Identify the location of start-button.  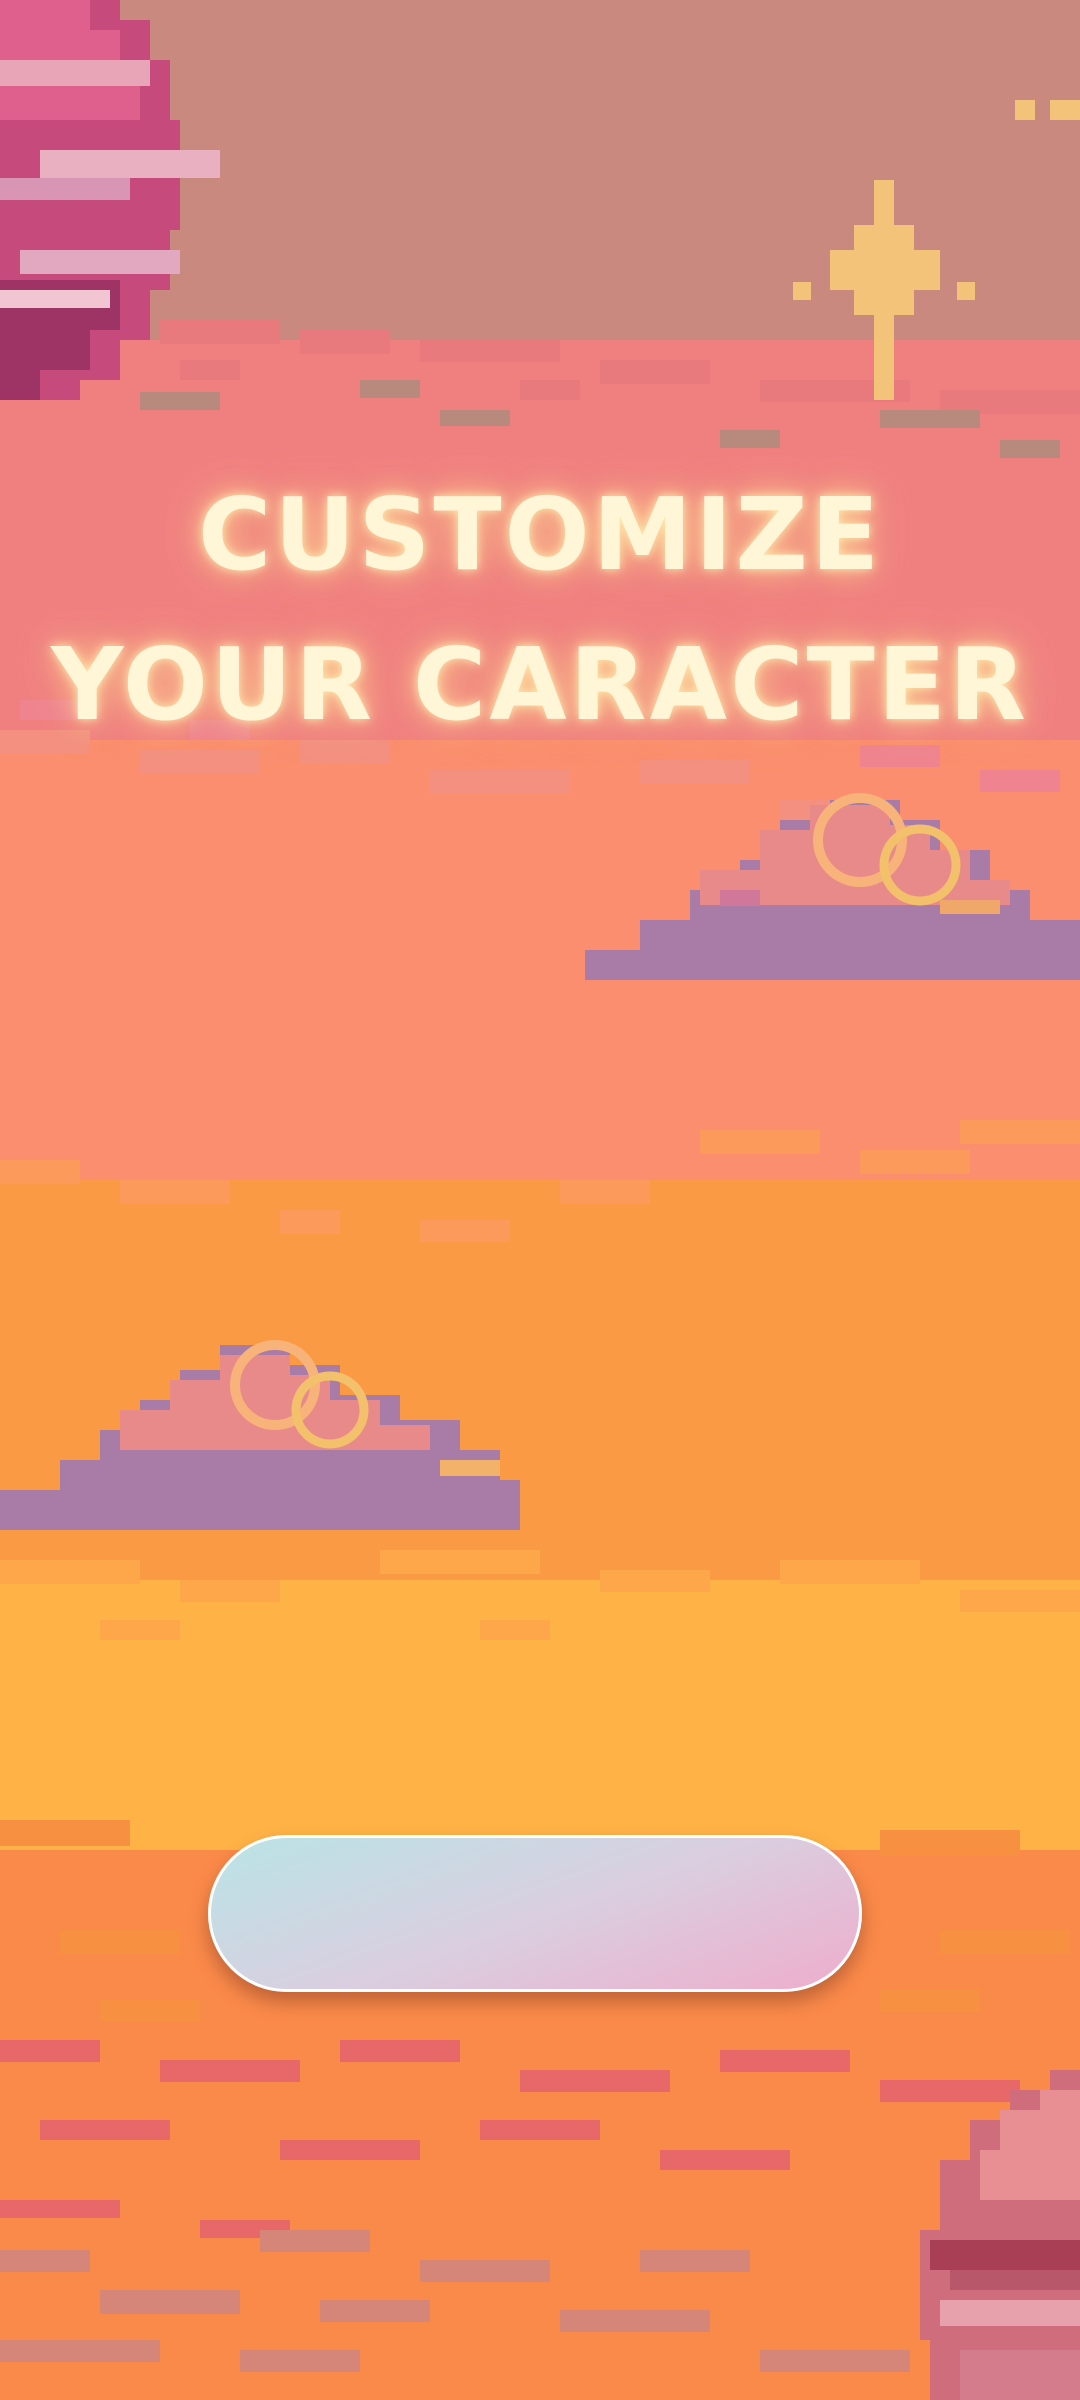
(535, 1913).